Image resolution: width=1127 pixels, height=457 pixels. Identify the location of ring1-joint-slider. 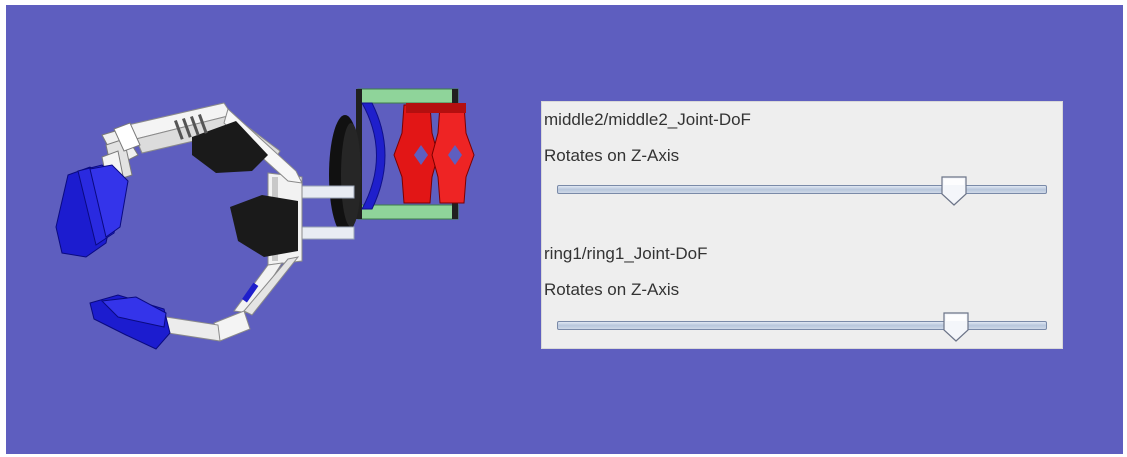
(802, 327).